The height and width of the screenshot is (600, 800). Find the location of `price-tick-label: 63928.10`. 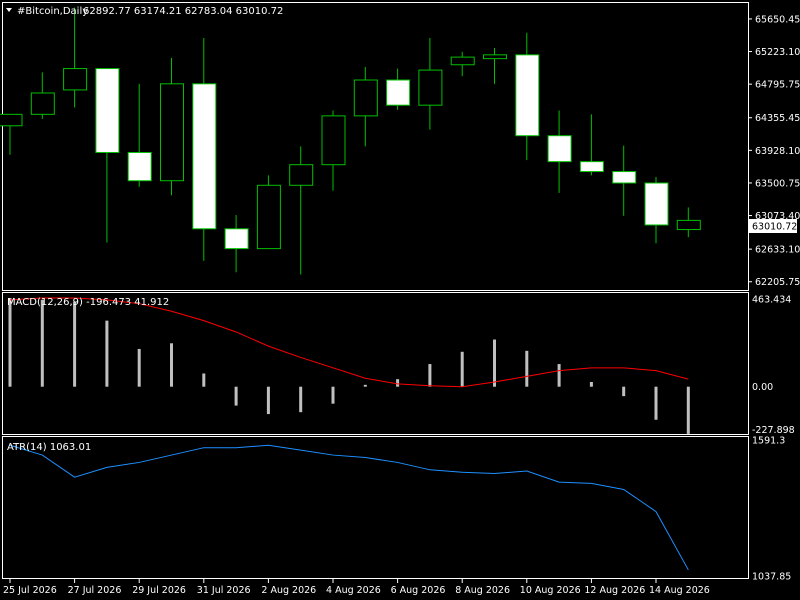

price-tick-label: 63928.10 is located at coordinates (777, 151).